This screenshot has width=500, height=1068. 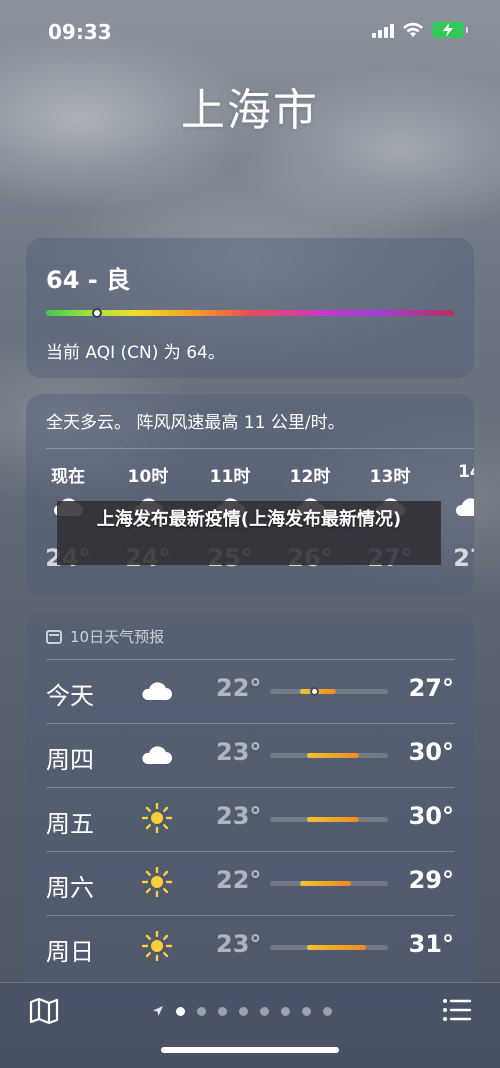 What do you see at coordinates (314, 691) in the screenshot?
I see `current-temperature-dot` at bounding box center [314, 691].